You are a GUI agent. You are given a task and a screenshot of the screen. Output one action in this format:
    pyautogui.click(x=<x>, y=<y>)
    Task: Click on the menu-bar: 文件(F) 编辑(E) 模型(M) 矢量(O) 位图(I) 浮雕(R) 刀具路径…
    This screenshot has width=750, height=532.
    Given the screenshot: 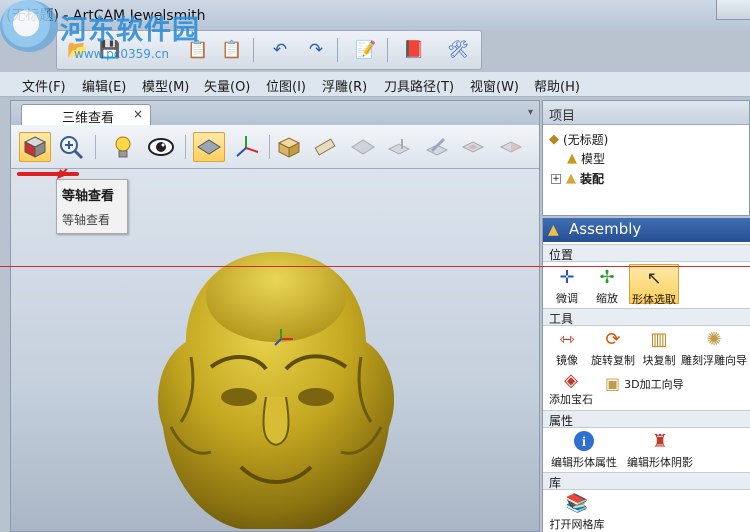 What is the action you would take?
    pyautogui.click(x=375, y=84)
    